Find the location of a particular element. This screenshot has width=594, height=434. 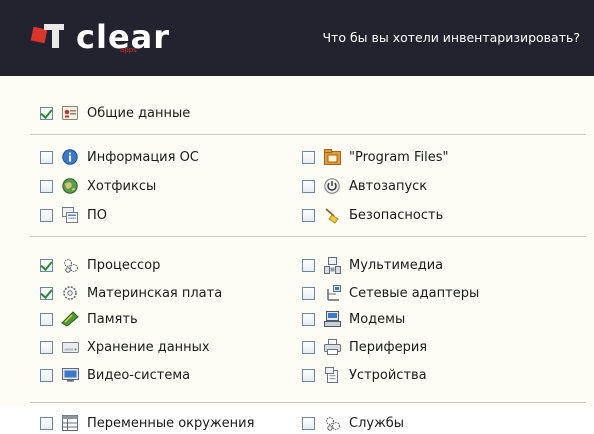

option-program-files: "Program Files" is located at coordinates (375, 157).